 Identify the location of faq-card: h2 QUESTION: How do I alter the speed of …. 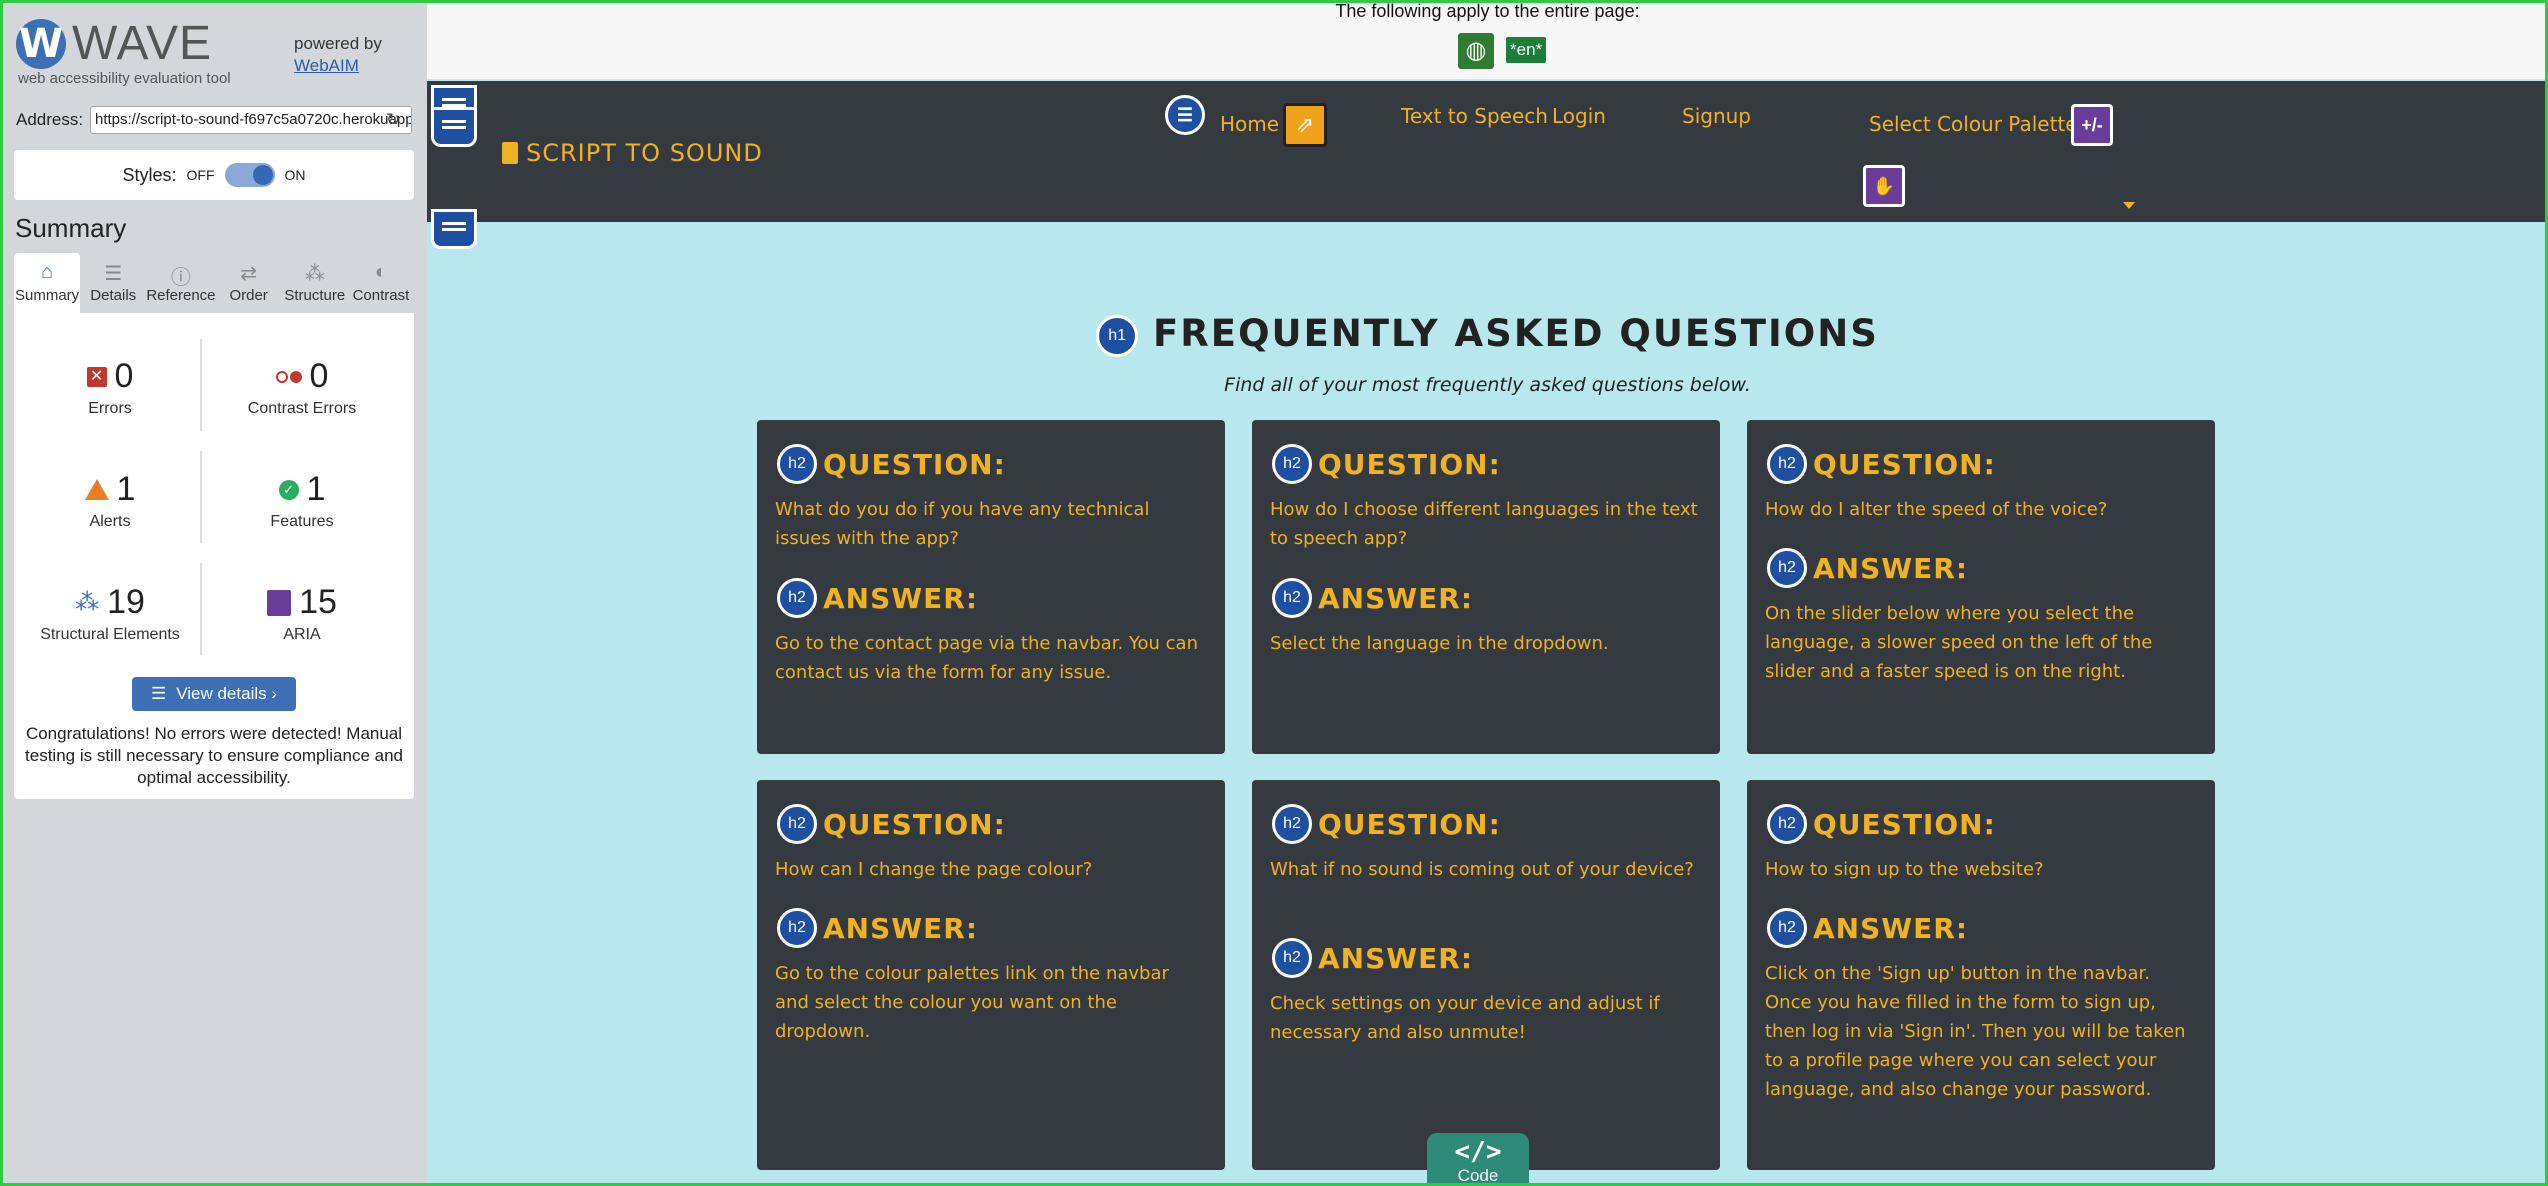
(1981, 587).